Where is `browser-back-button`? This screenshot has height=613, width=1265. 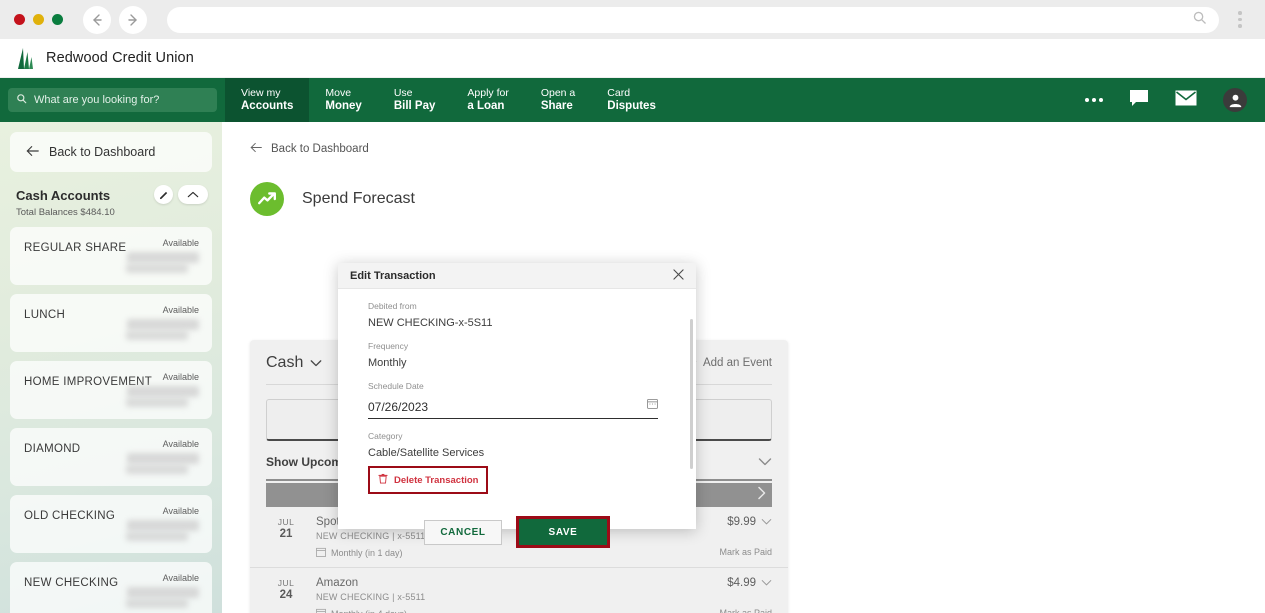 browser-back-button is located at coordinates (97, 19).